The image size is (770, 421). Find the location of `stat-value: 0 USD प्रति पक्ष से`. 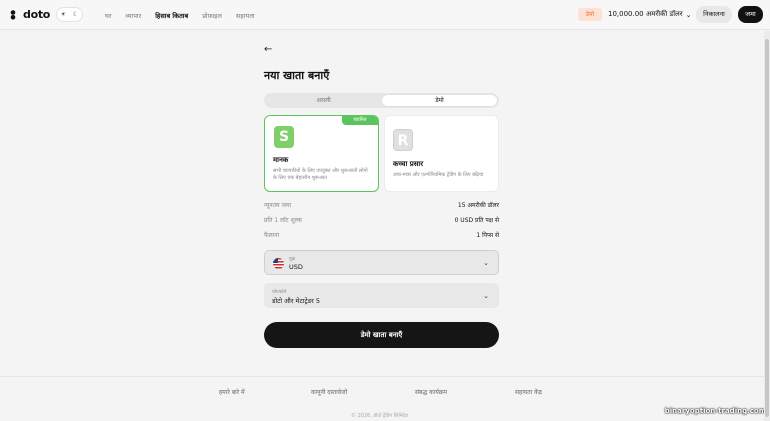

stat-value: 0 USD प्रति पक्ष से is located at coordinates (476, 220).